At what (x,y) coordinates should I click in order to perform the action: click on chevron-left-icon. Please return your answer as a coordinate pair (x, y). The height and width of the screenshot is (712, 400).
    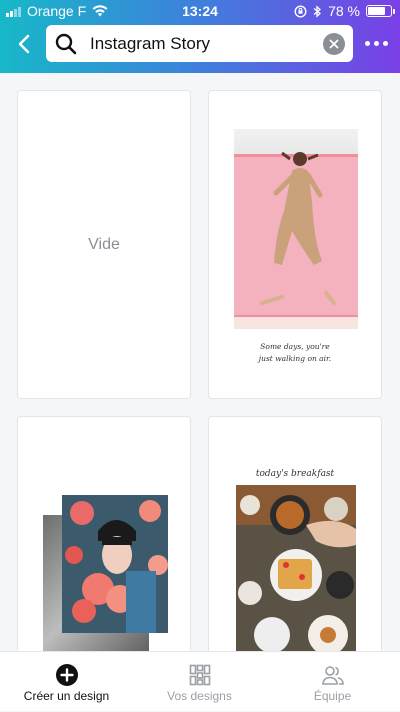
    Looking at the image, I should click on (24, 44).